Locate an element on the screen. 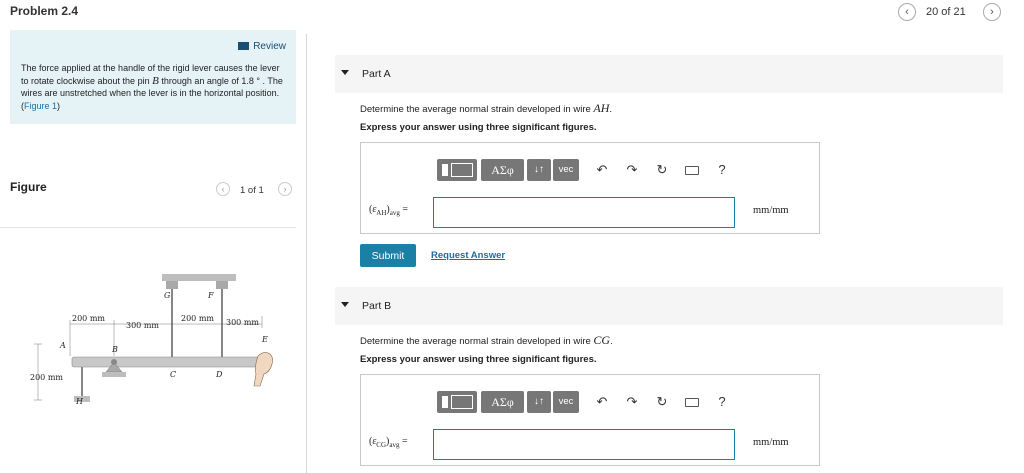 The image size is (1024, 473). statement-part: ) is located at coordinates (59, 105).